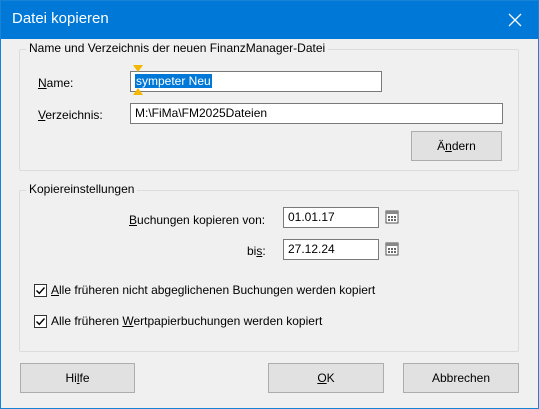  What do you see at coordinates (448, 146) in the screenshot?
I see `change-button-accesskey: n` at bounding box center [448, 146].